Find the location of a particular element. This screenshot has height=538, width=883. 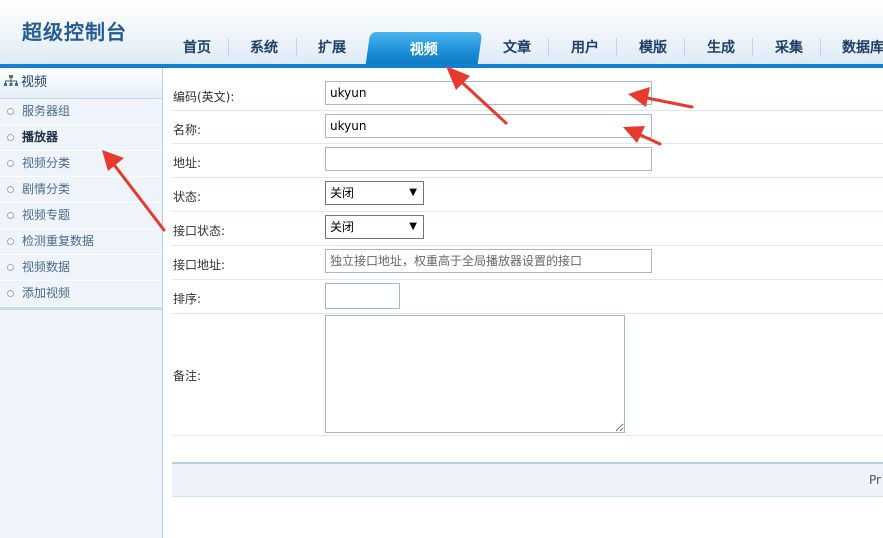

nav-tab-database: 数据库 is located at coordinates (855, 46).